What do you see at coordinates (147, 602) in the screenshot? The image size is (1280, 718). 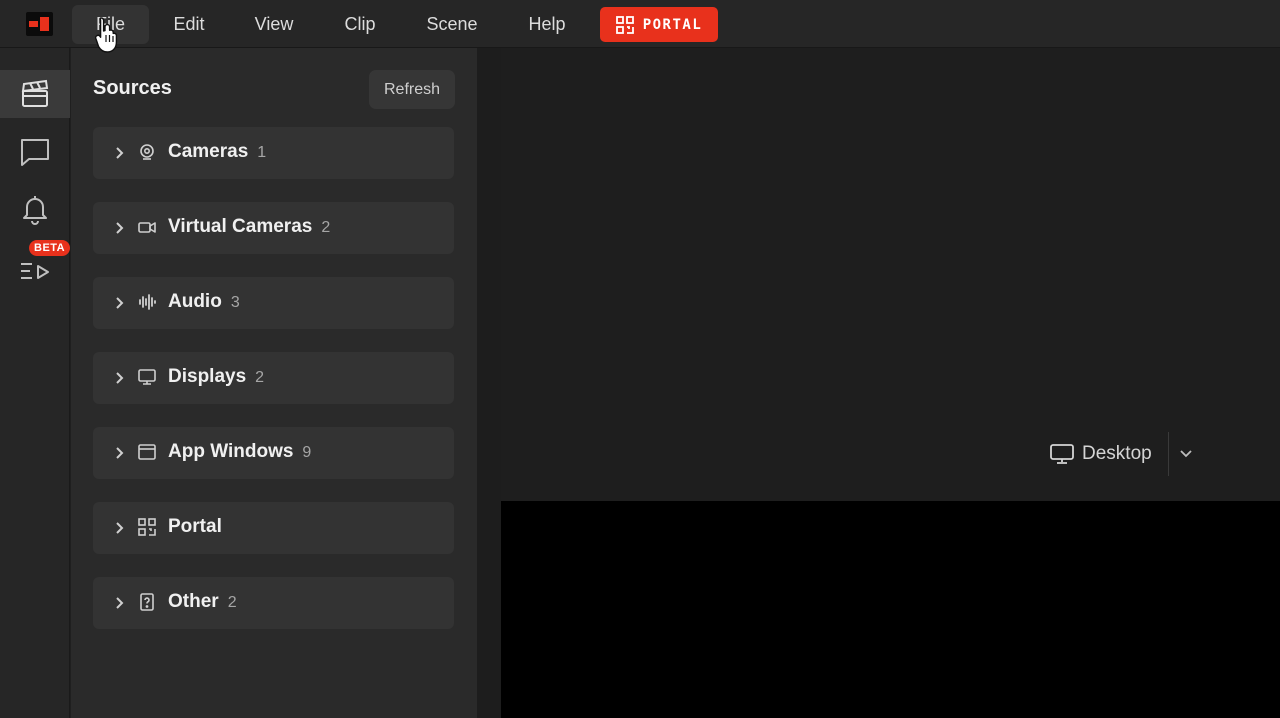 I see `question-file-icon` at bounding box center [147, 602].